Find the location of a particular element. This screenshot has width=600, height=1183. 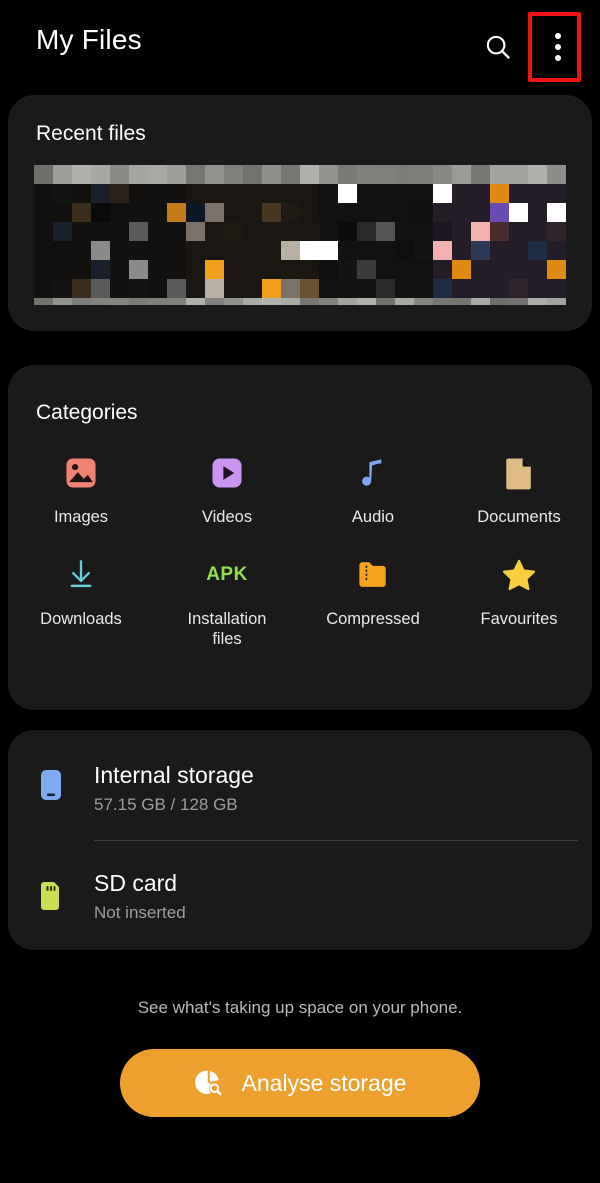

video-play-icon is located at coordinates (227, 473).